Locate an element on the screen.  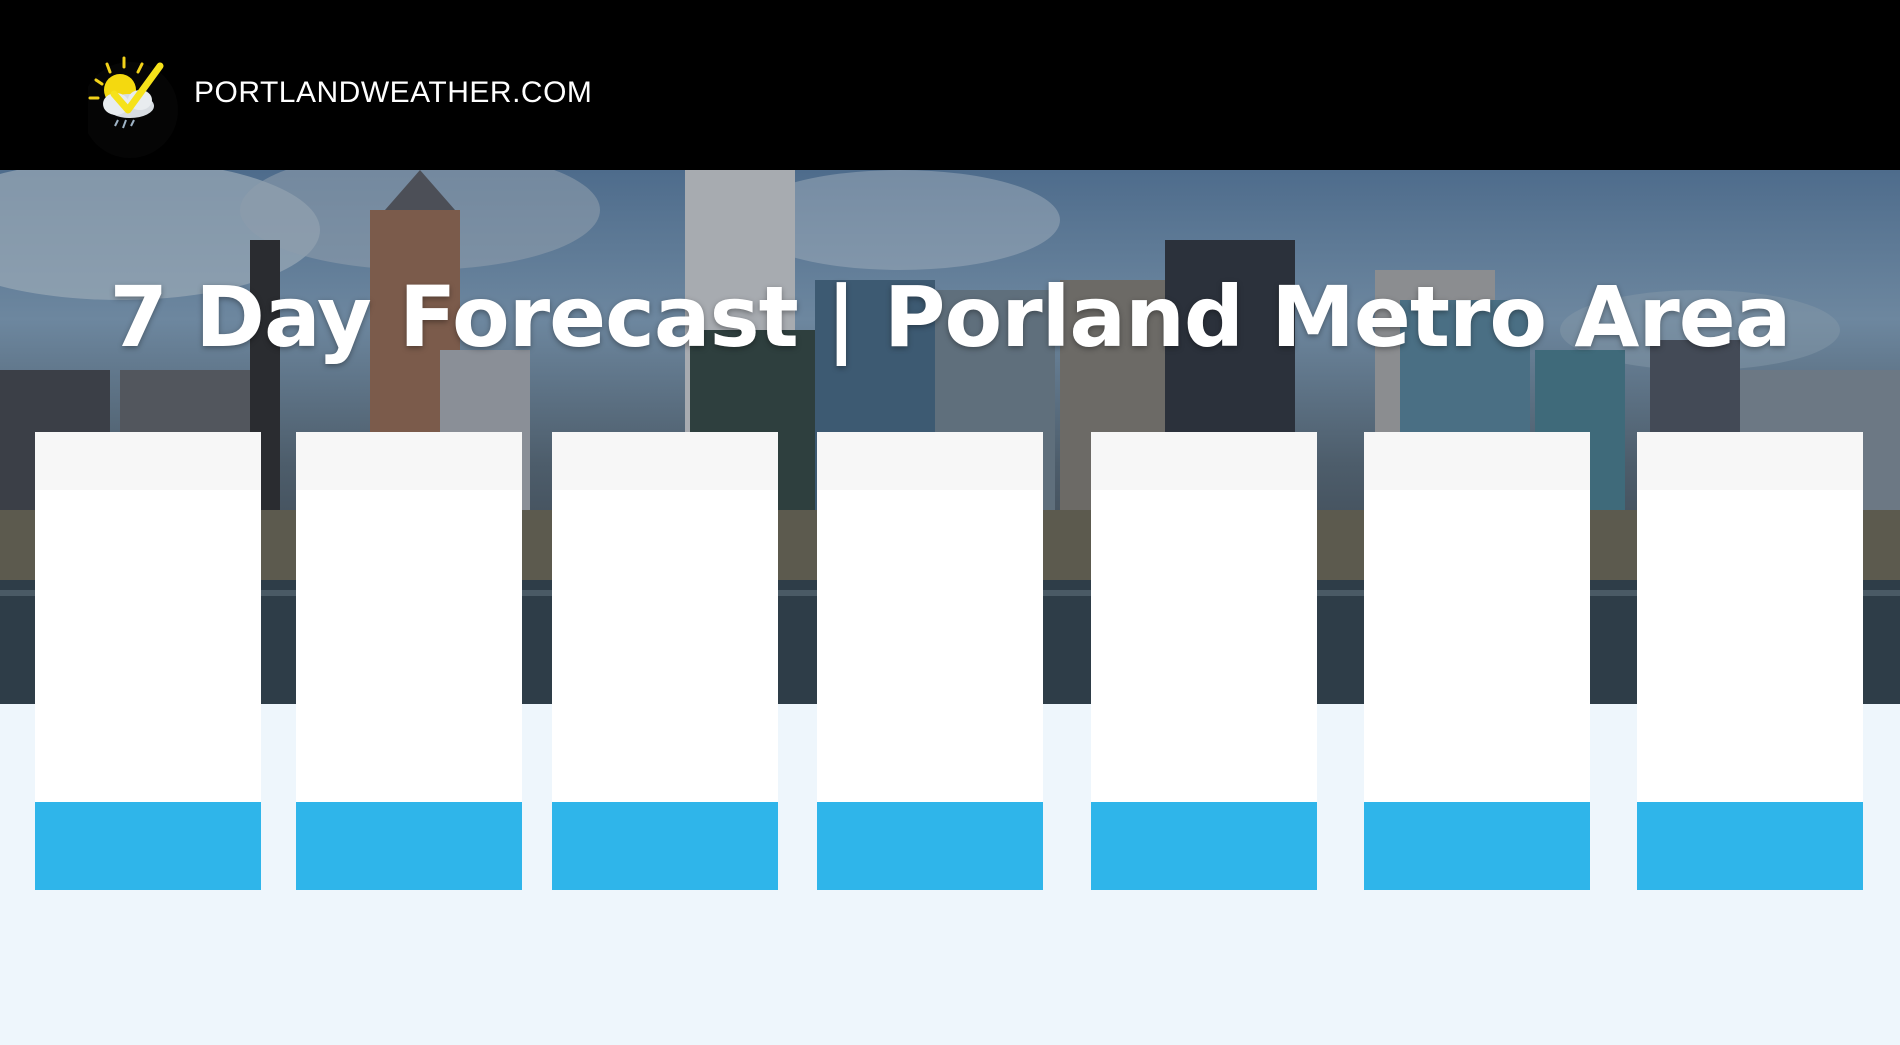
sun-cloud-check-logo-icon is located at coordinates (133, 104).